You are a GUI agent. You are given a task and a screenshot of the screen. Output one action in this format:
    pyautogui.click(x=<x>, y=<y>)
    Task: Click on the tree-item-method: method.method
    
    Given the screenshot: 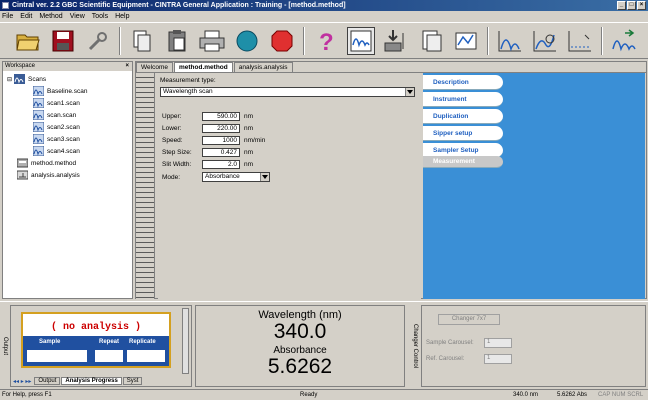 What is the action you would take?
    pyautogui.click(x=46, y=163)
    